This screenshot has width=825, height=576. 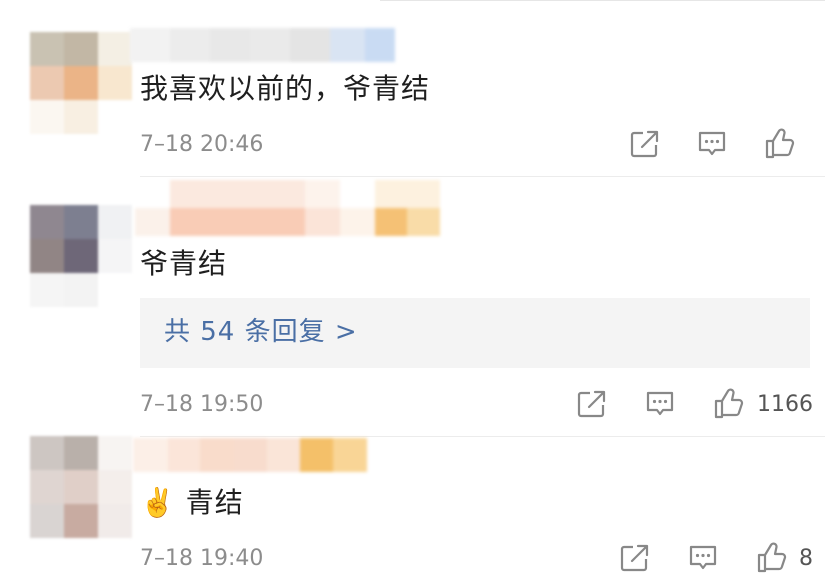 I want to click on replies-panel: 共 54 条回复 >, so click(x=475, y=333).